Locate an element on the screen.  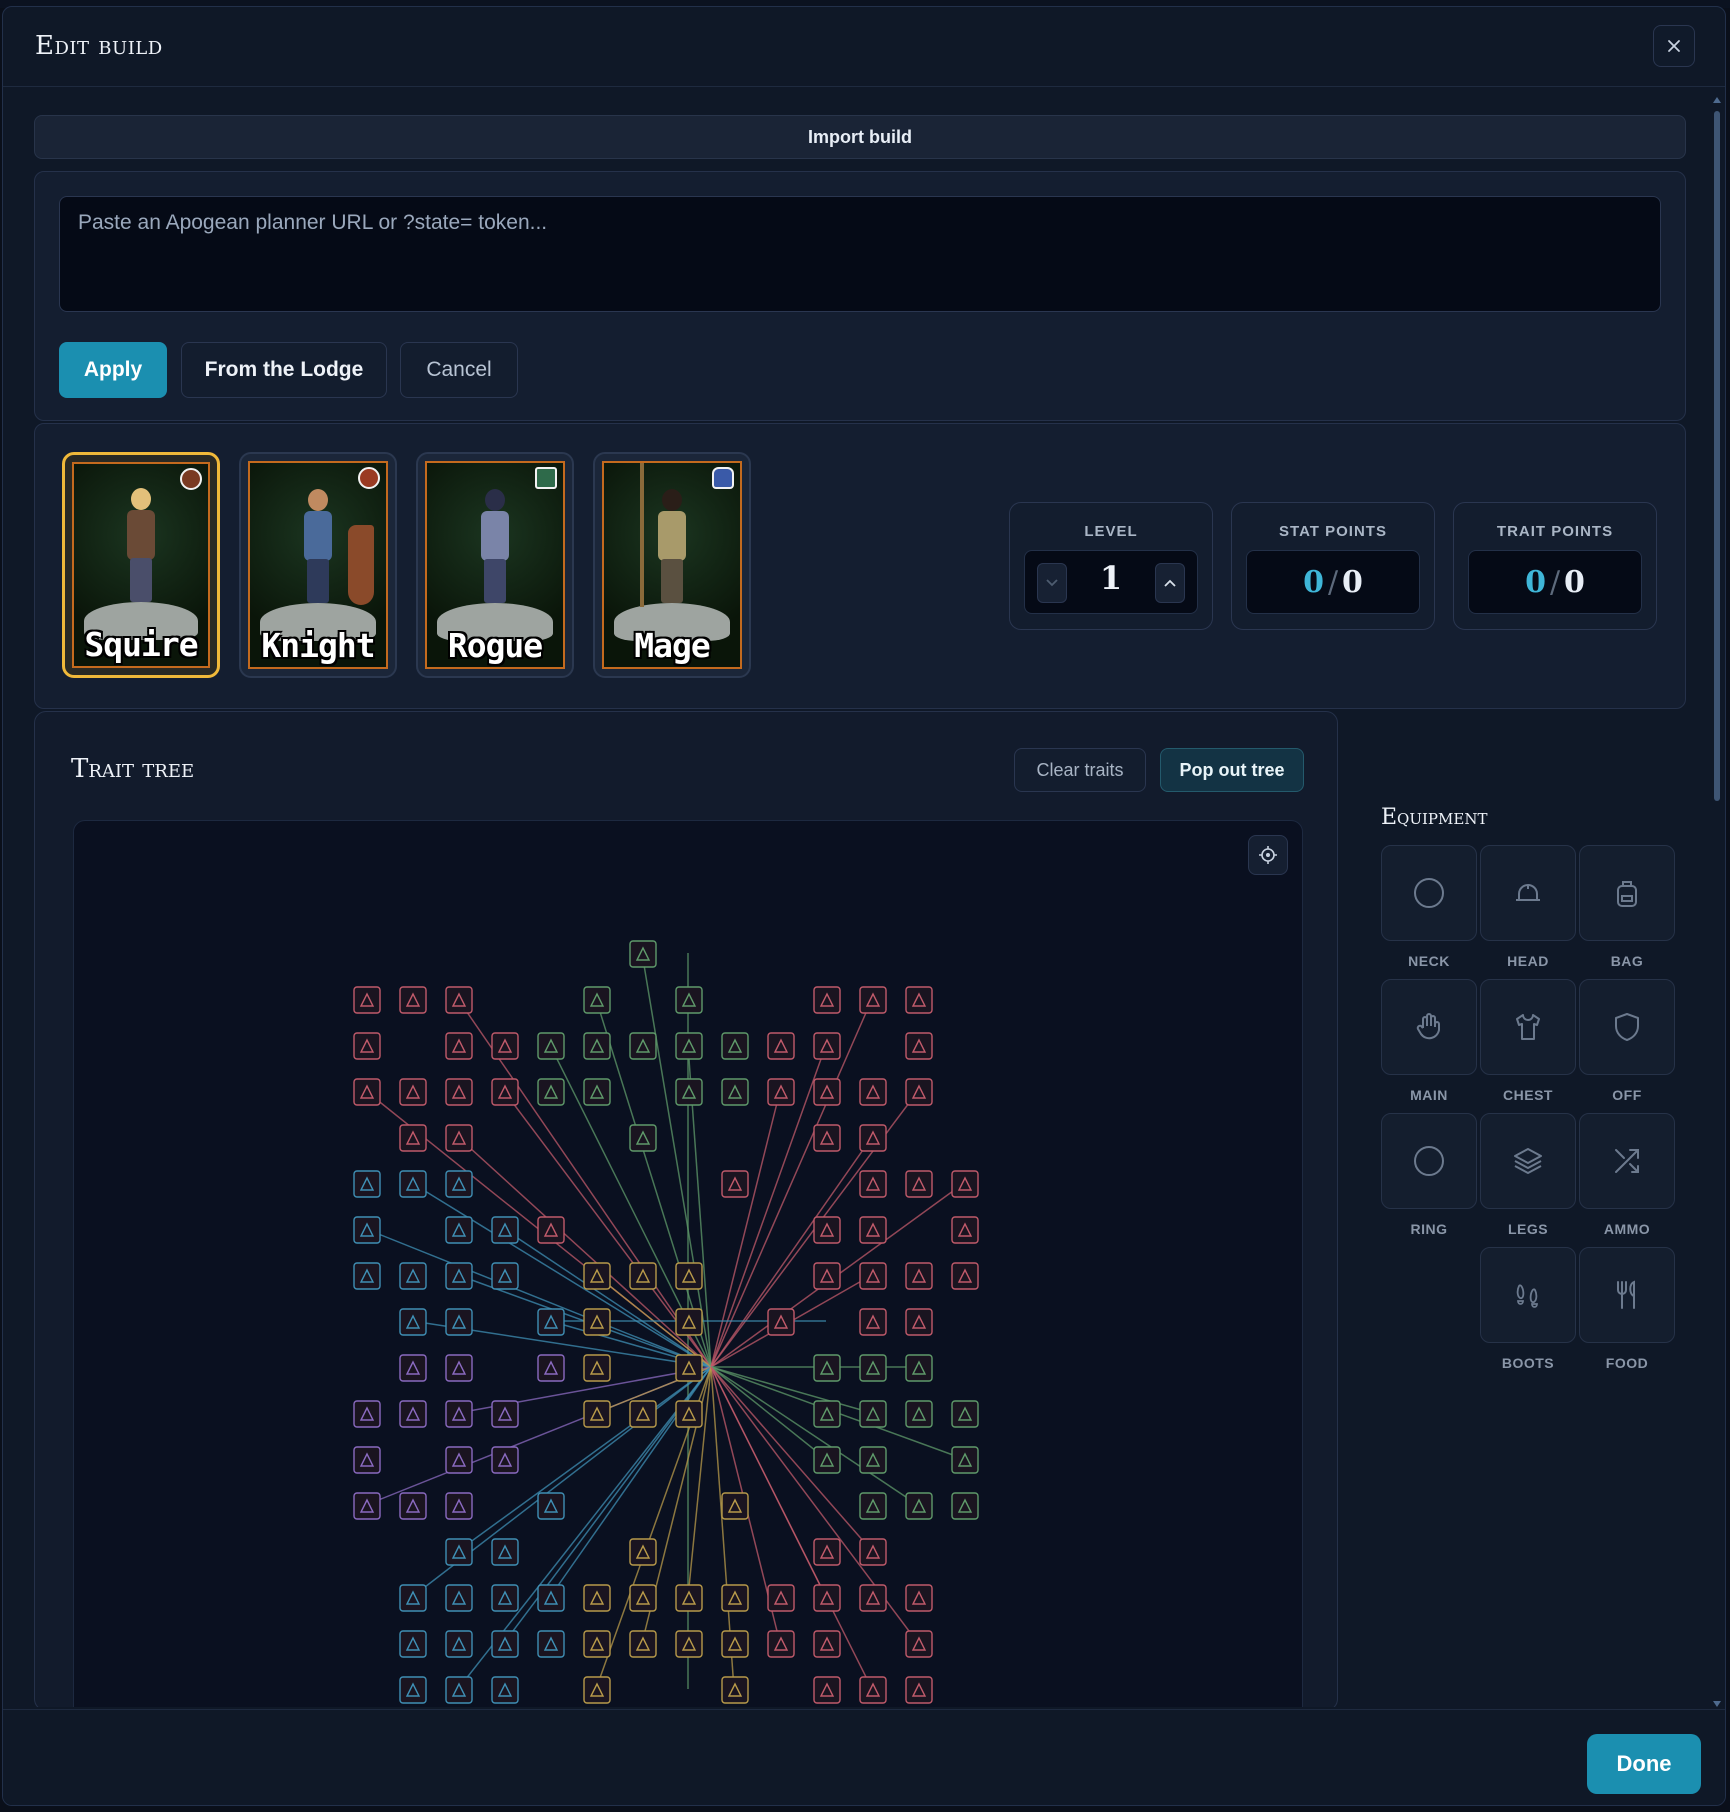
class-card-rogue: Rogue is located at coordinates (495, 565).